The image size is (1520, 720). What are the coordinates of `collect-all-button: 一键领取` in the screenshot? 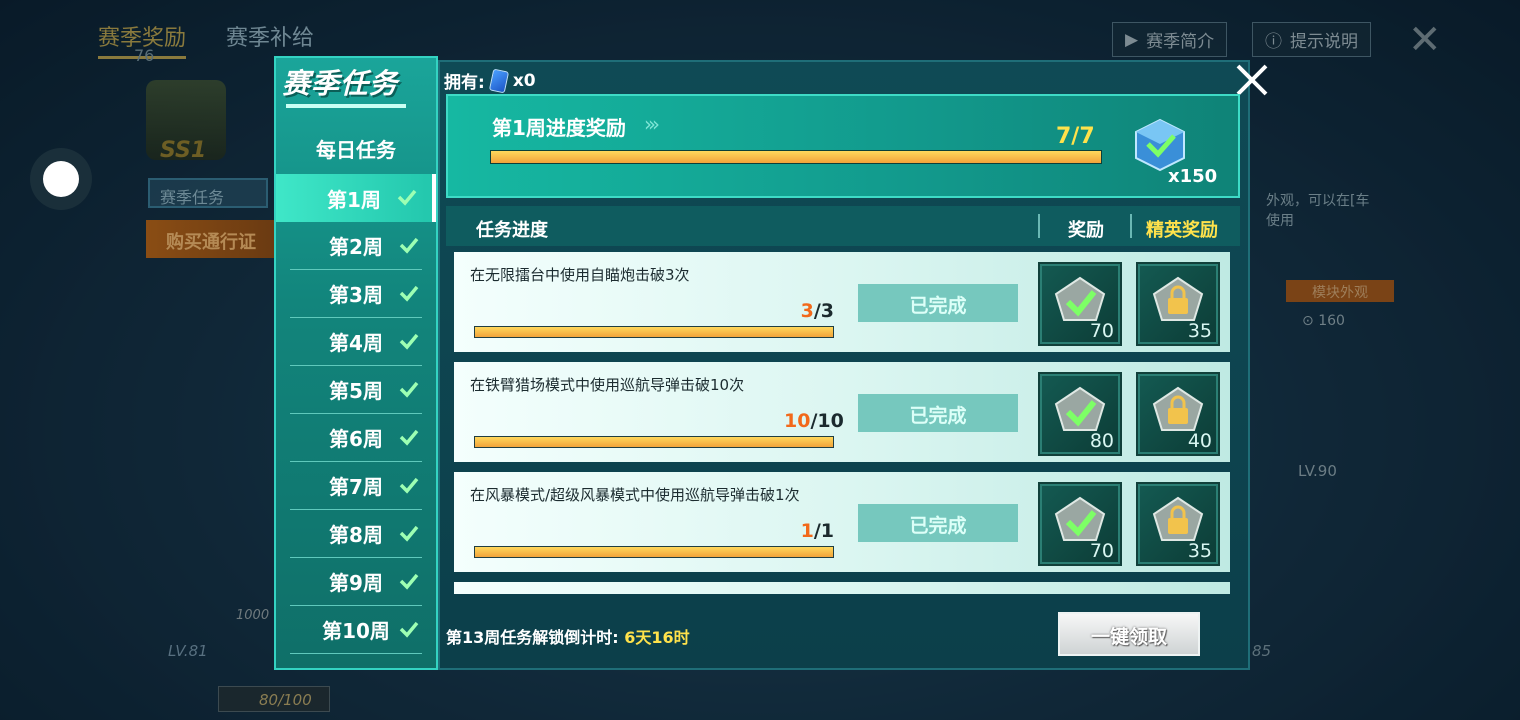 It's located at (1129, 634).